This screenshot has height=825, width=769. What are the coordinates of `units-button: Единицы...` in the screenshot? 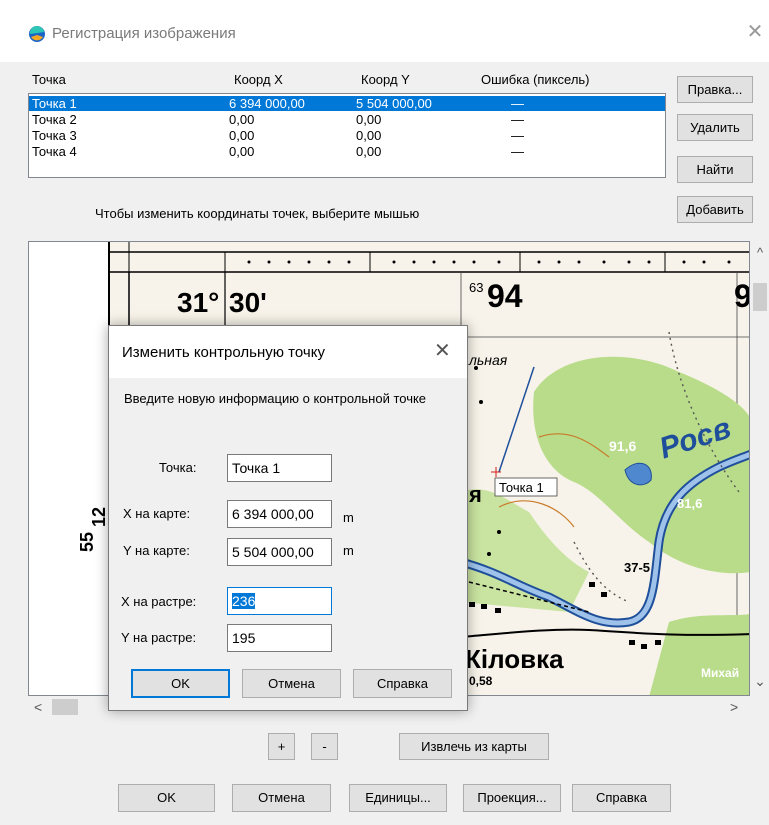 It's located at (398, 798).